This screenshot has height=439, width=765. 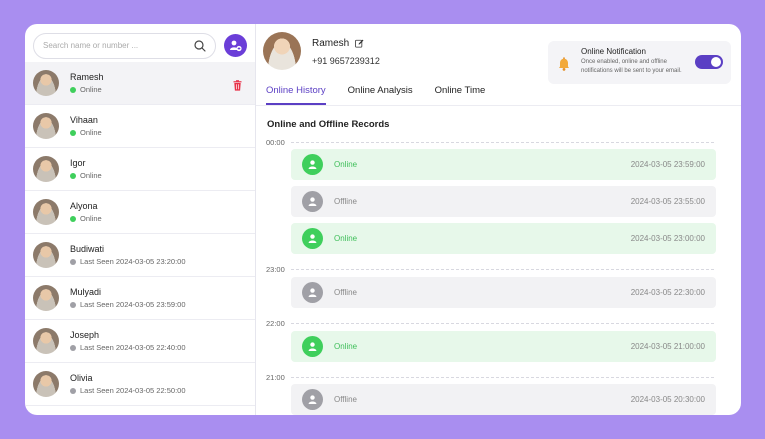 I want to click on search-row, so click(x=140, y=43).